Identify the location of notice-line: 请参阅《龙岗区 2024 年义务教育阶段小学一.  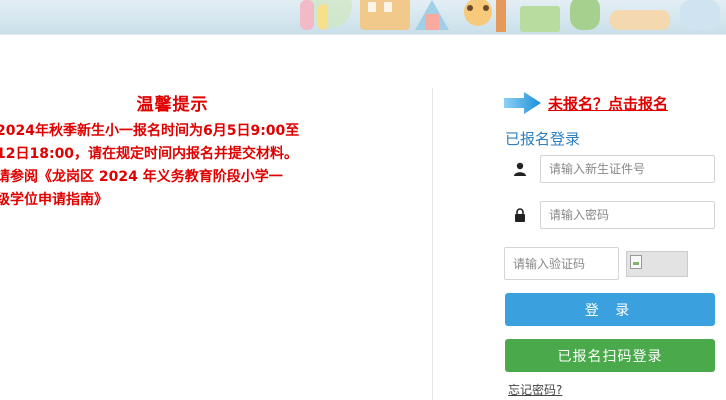
(141, 177).